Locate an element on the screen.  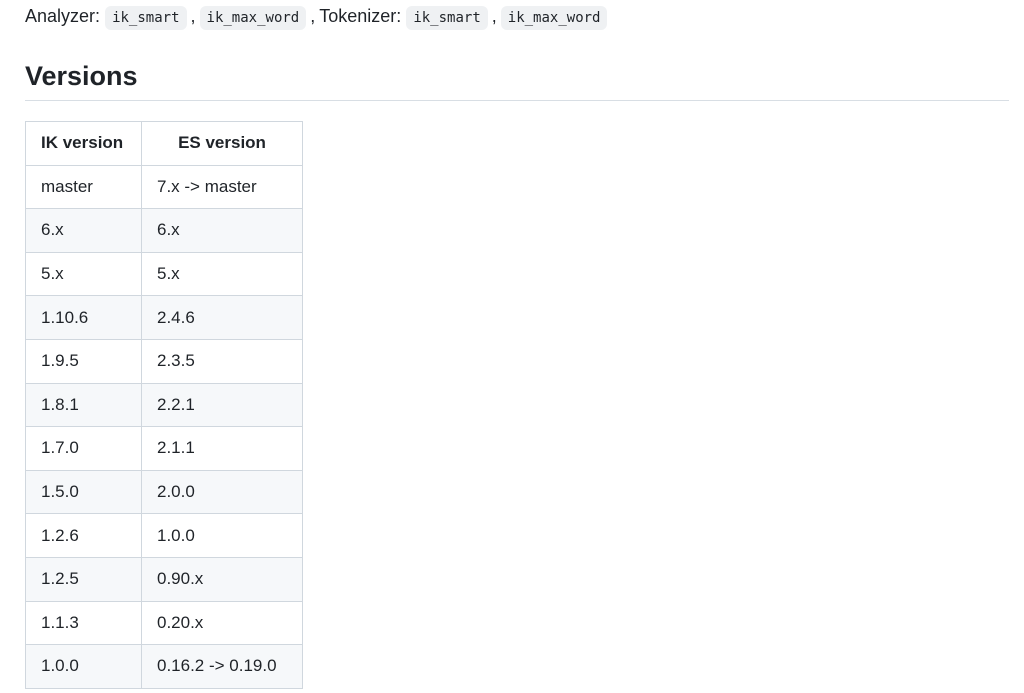
cell-ik-version: 1.1.3 is located at coordinates (83, 623).